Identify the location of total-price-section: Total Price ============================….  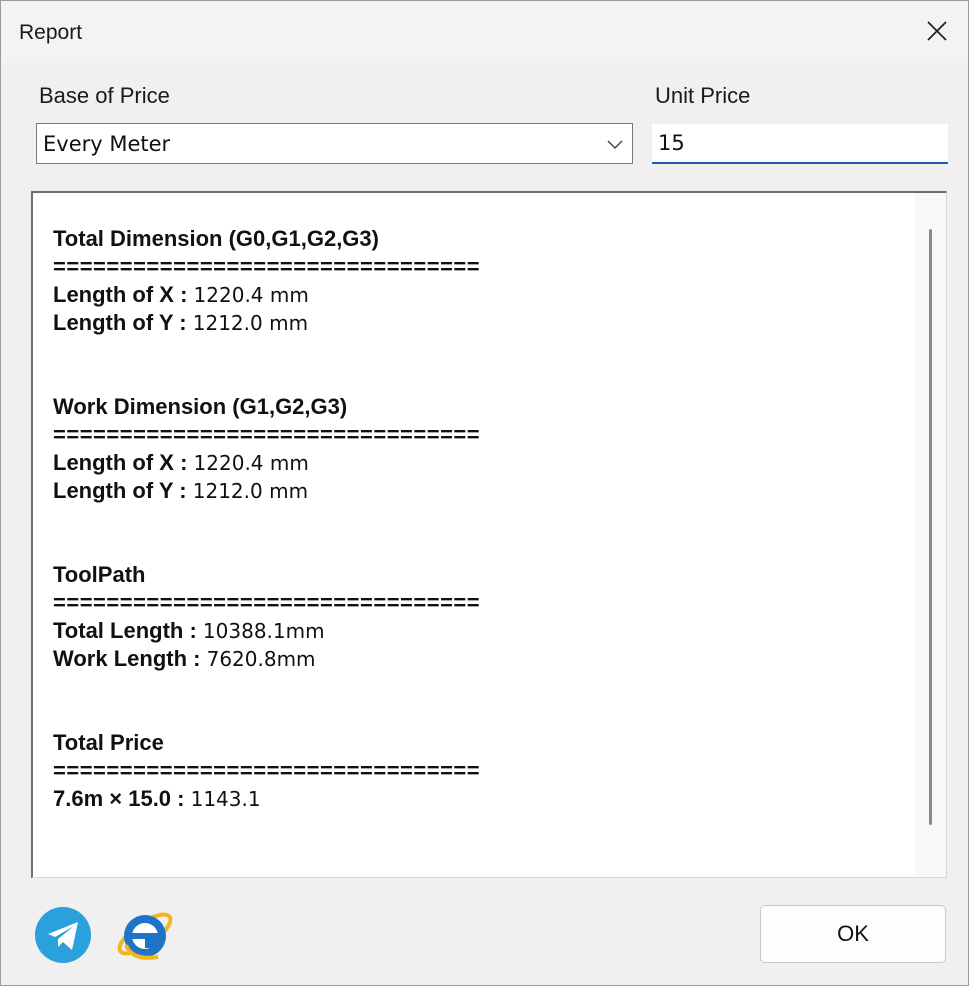
(483, 771).